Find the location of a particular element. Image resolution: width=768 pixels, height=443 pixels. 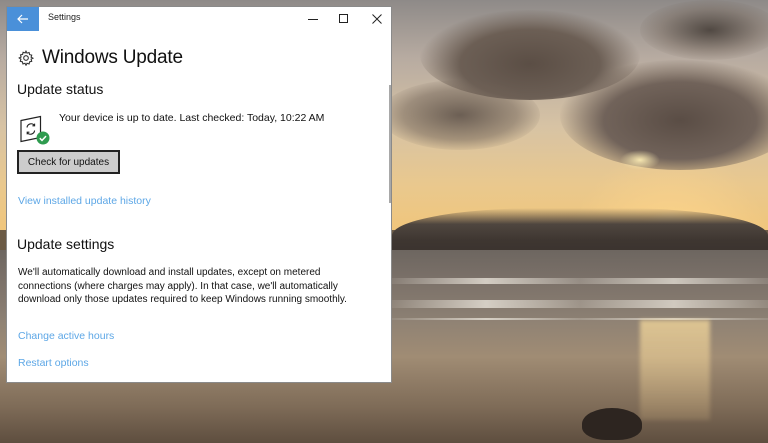

wallpaper-rock is located at coordinates (612, 424).